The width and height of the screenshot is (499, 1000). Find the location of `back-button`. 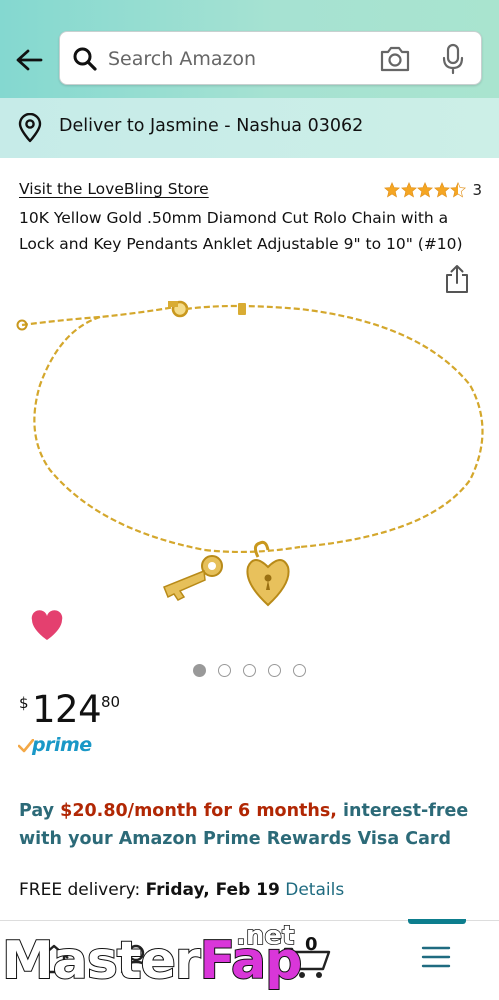

back-button is located at coordinates (29, 60).